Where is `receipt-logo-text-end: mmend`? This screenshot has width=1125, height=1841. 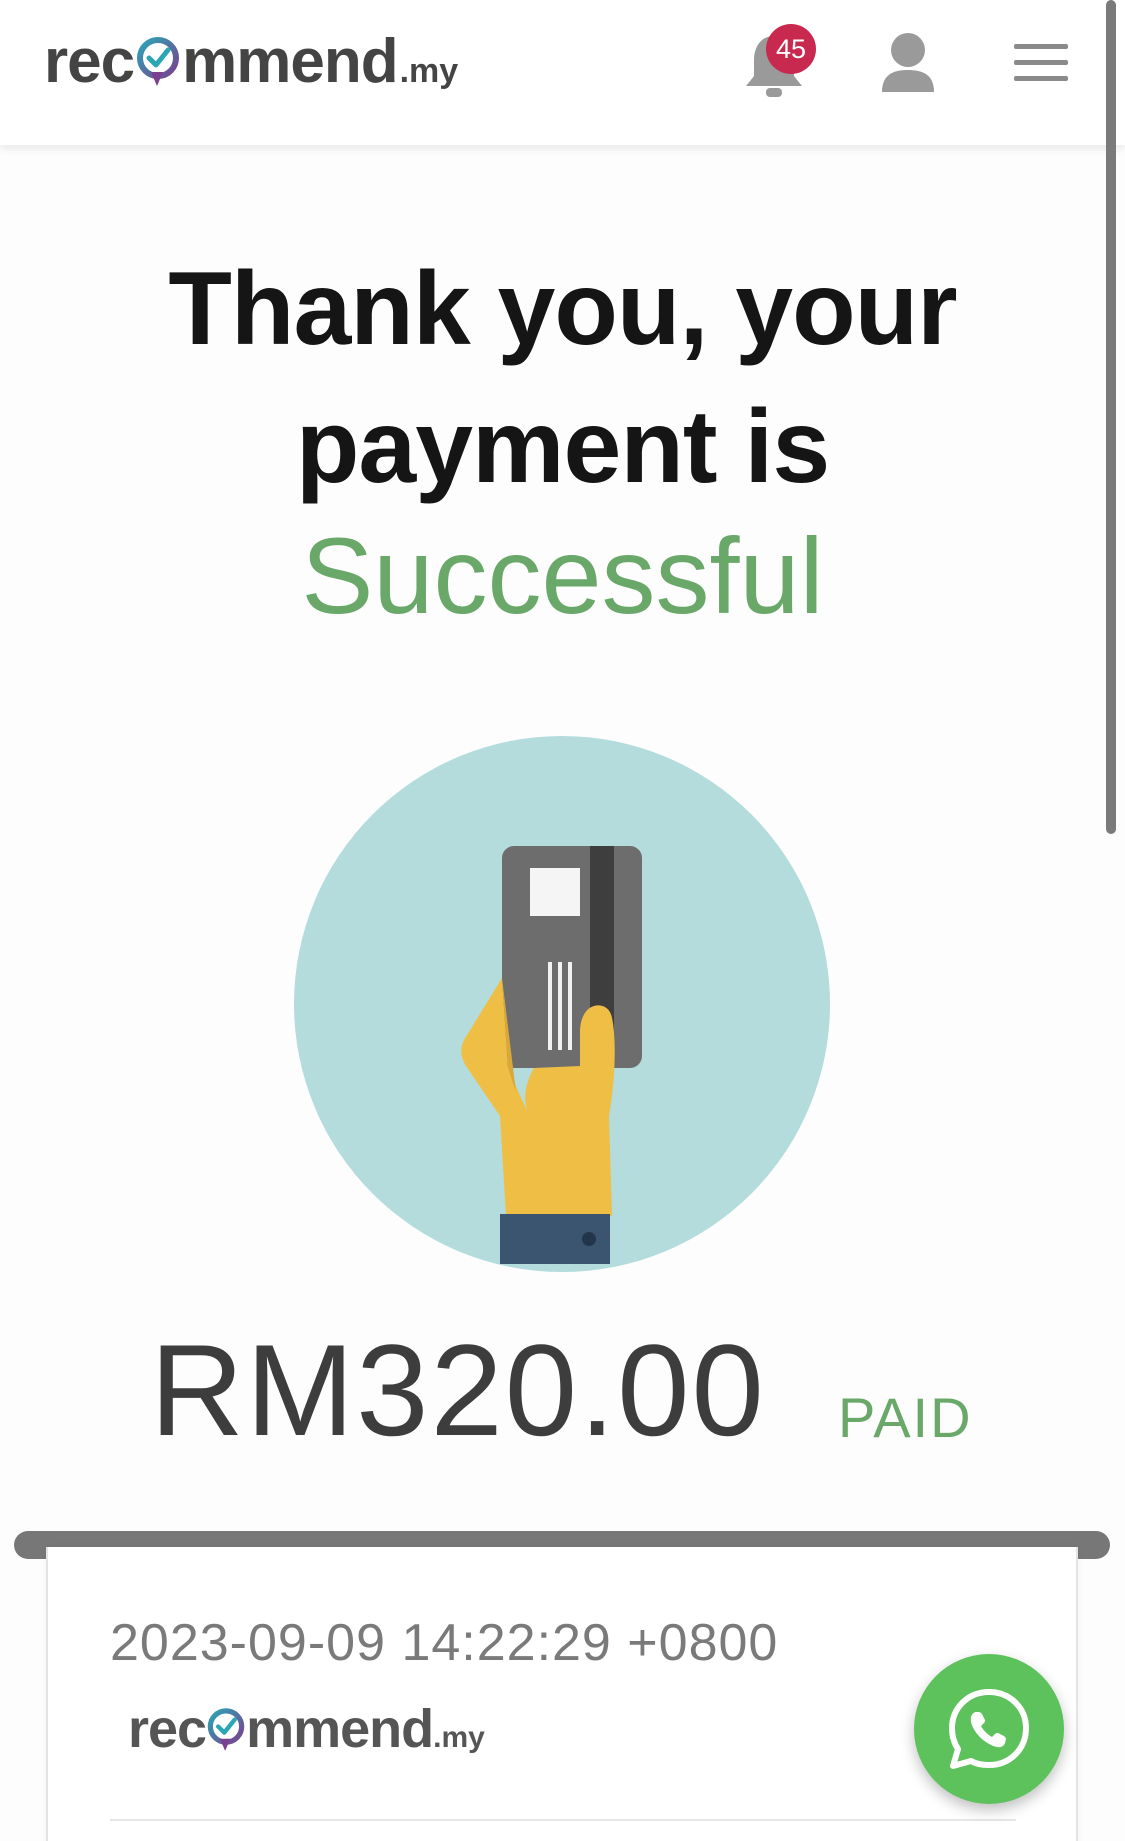 receipt-logo-text-end: mmend is located at coordinates (340, 1729).